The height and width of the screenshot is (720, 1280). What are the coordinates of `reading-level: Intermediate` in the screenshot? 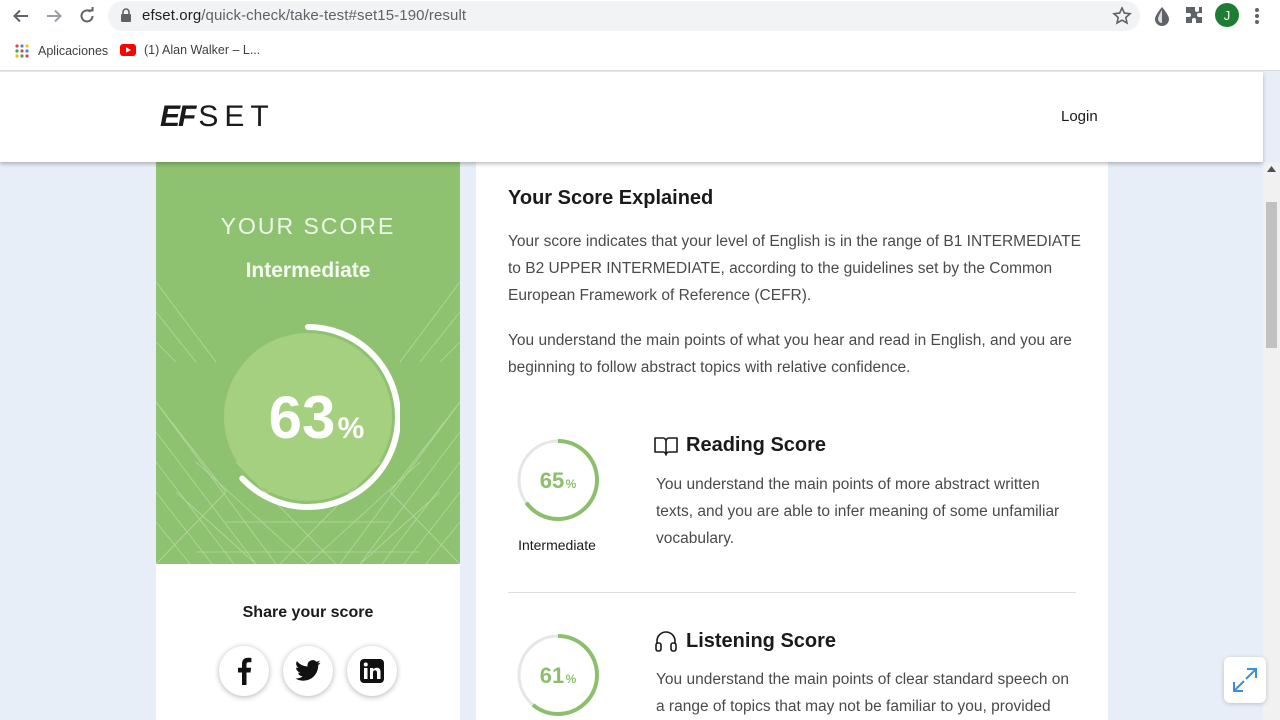 It's located at (557, 545).